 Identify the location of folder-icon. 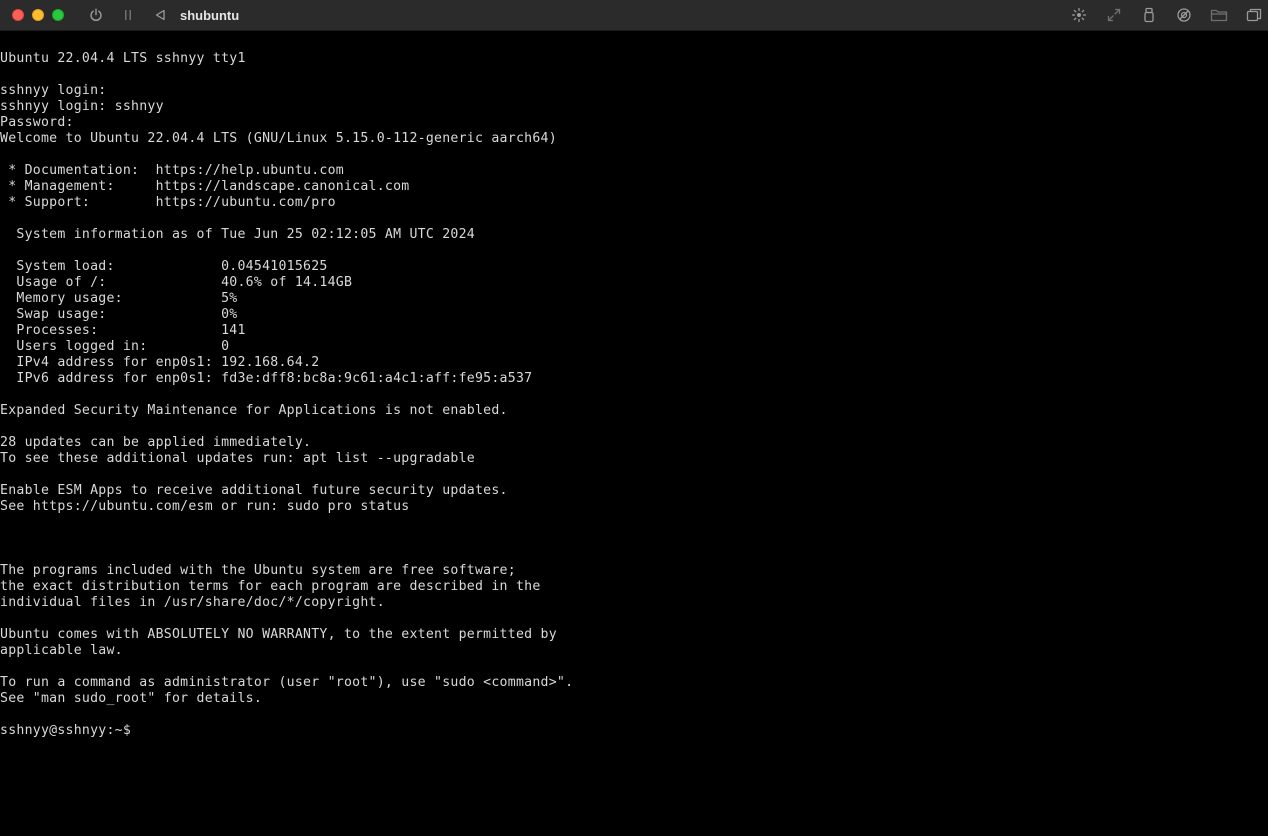
(1219, 15).